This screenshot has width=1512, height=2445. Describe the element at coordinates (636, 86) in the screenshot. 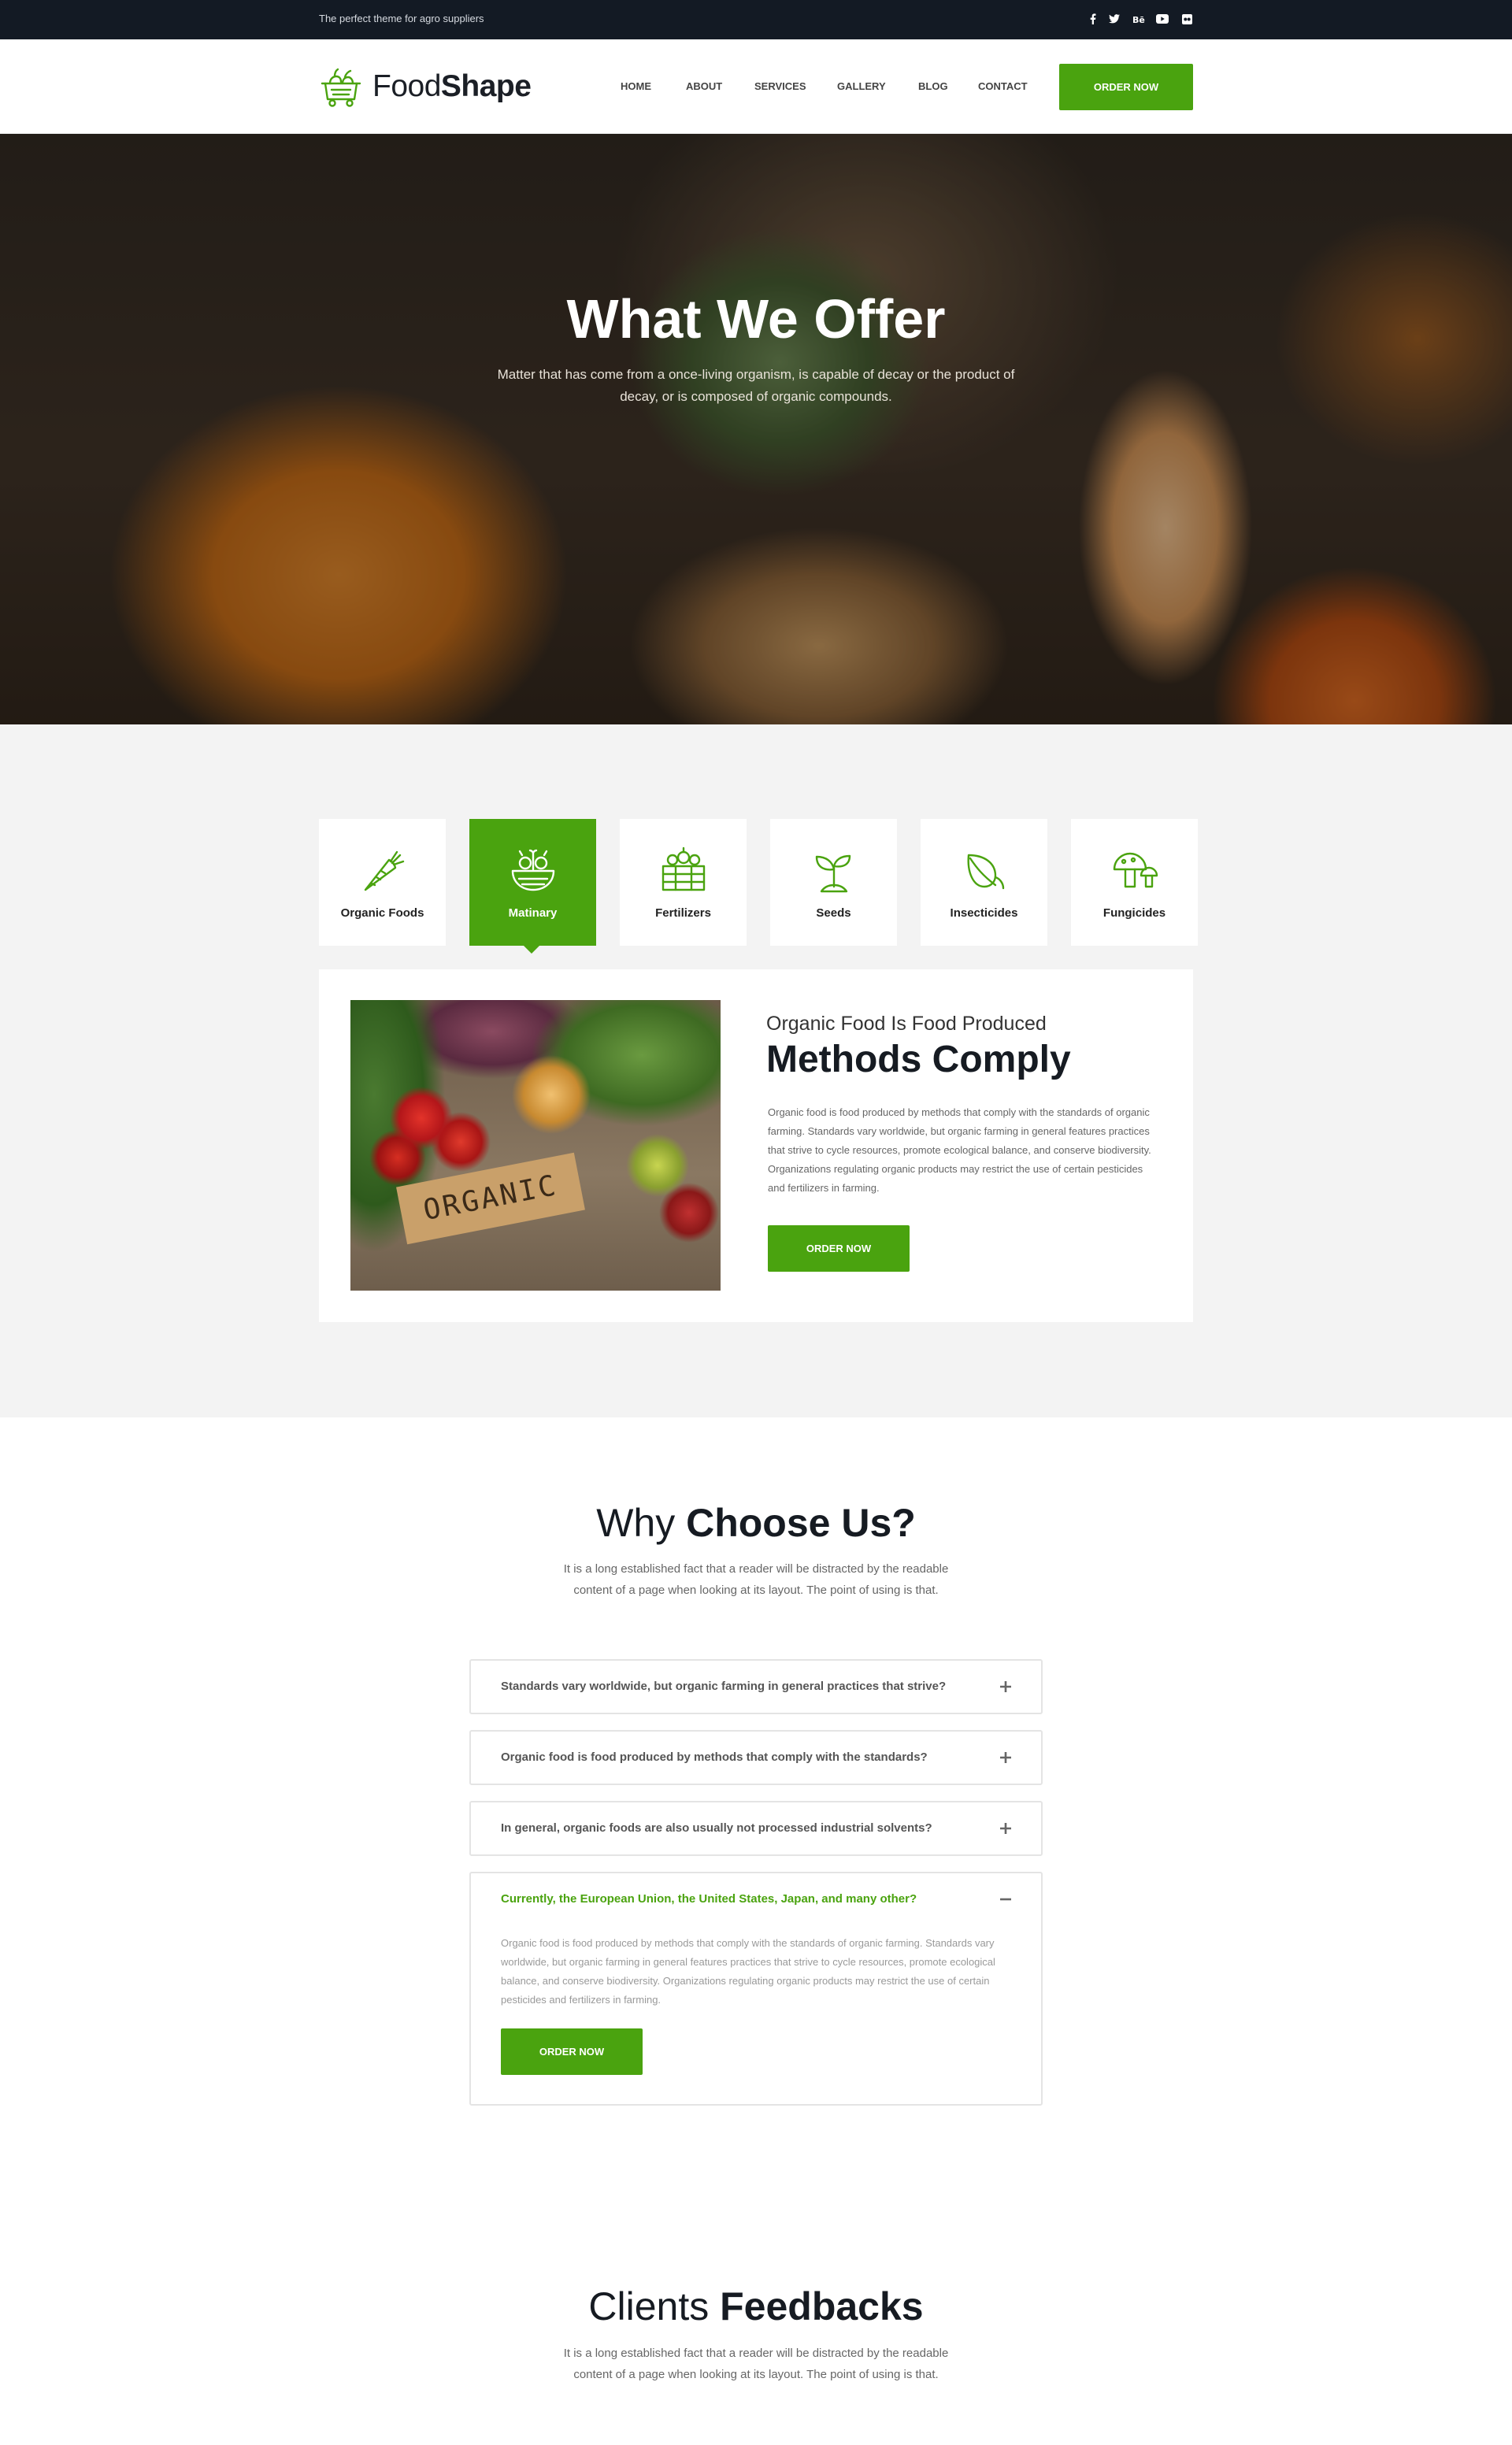

I see `nav-home: HOME` at that location.